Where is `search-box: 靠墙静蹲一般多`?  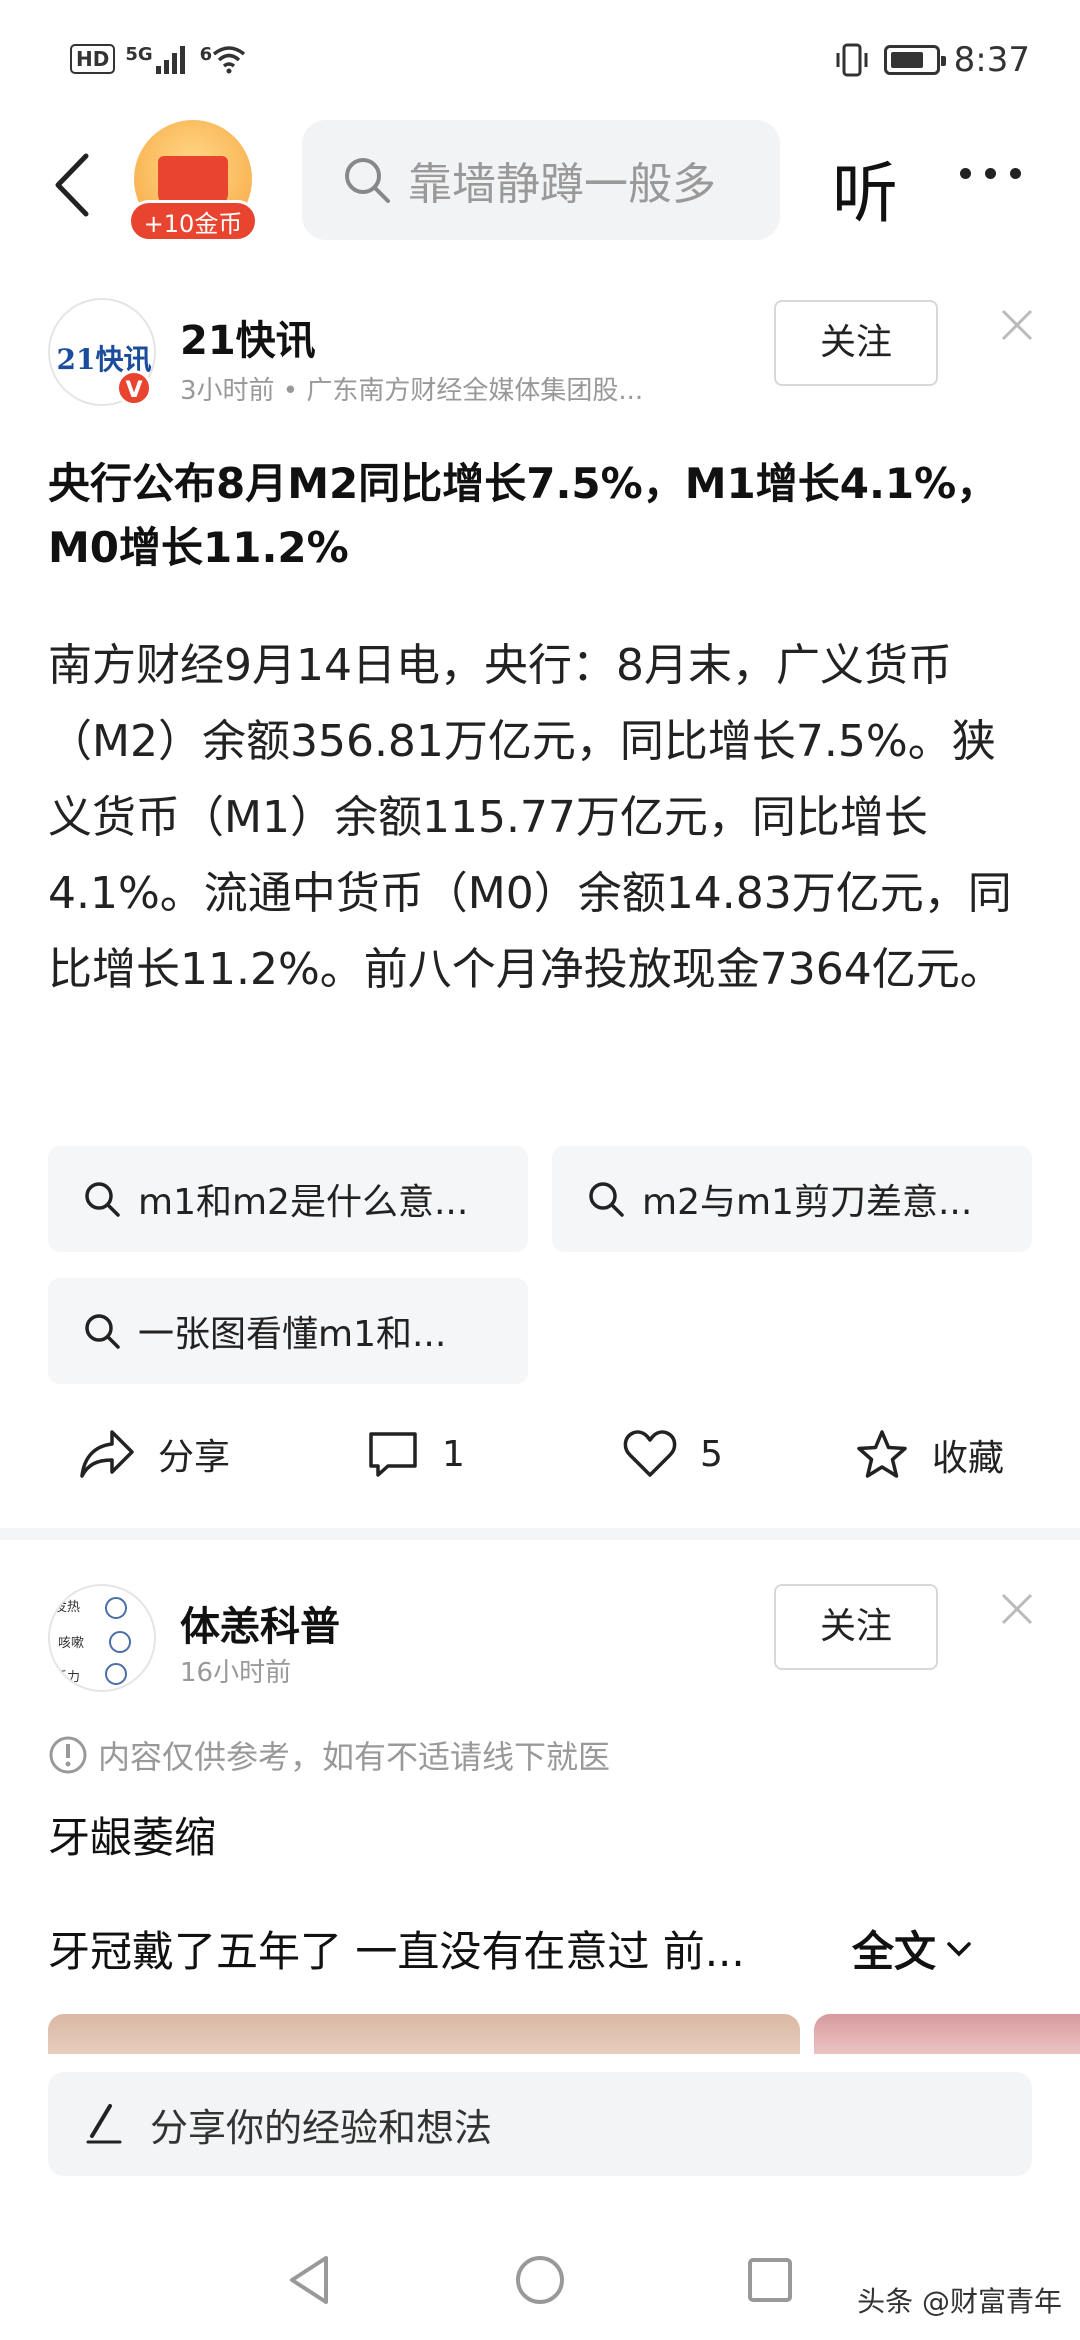 search-box: 靠墙静蹲一般多 is located at coordinates (541, 180).